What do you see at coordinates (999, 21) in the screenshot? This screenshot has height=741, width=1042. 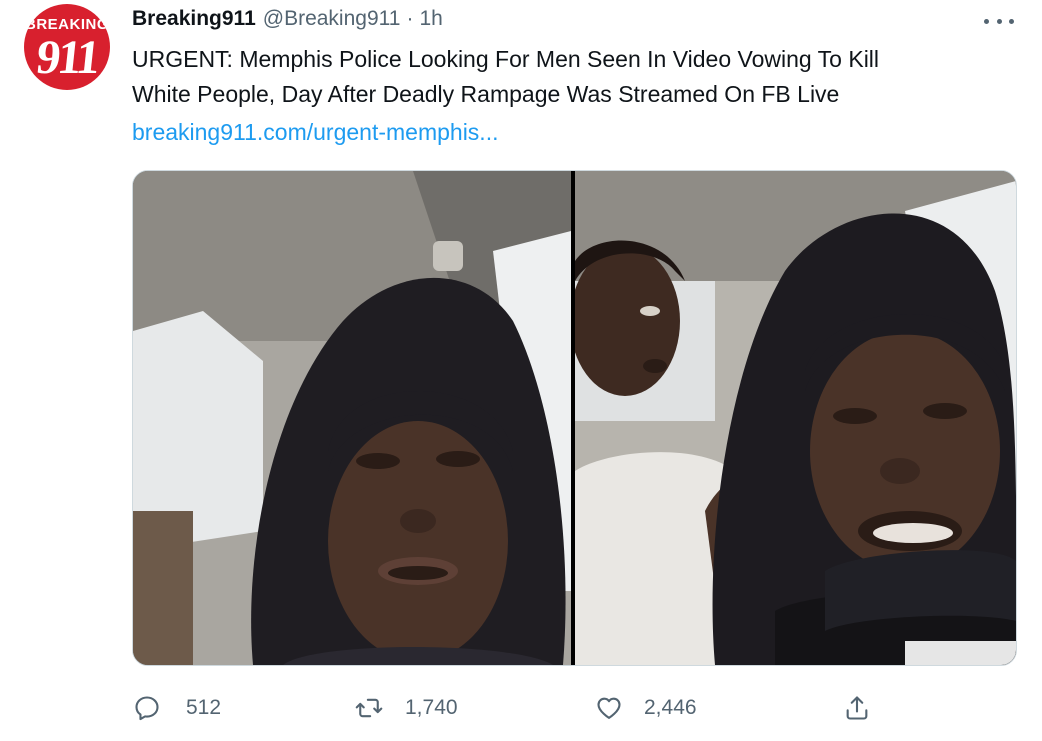 I see `more-options-icon` at bounding box center [999, 21].